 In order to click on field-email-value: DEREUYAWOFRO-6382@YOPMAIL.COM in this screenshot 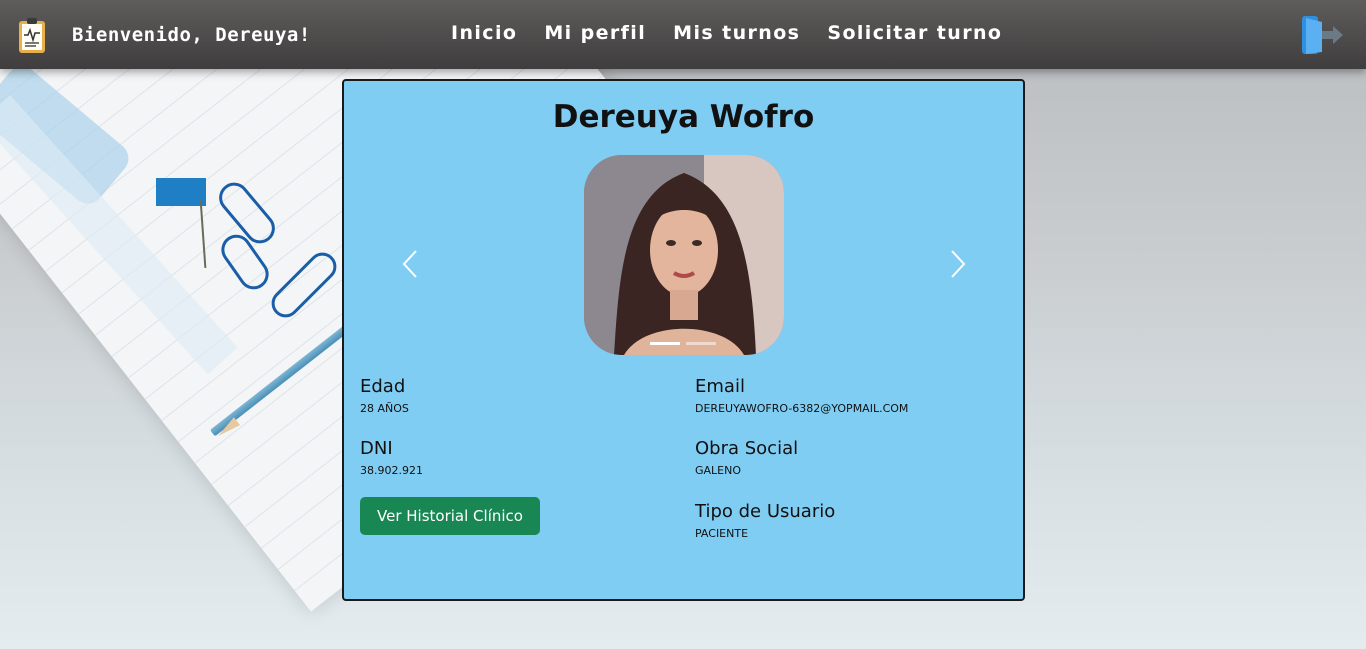, I will do `click(802, 408)`.